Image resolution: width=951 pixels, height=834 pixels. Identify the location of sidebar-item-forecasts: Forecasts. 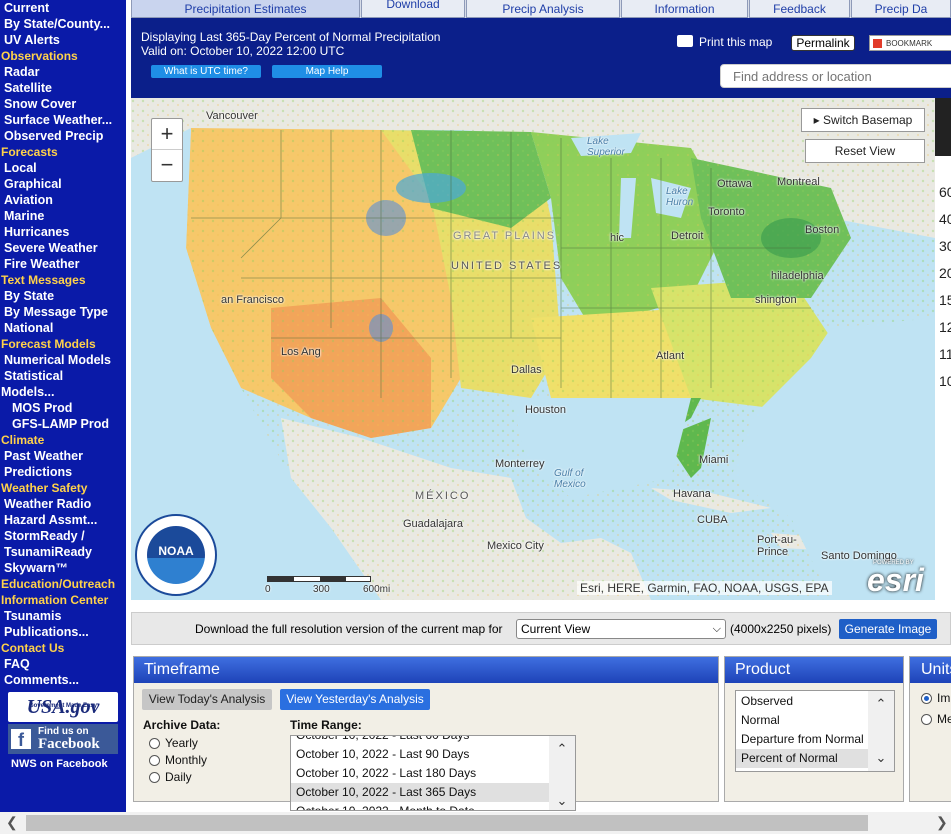
(63, 152).